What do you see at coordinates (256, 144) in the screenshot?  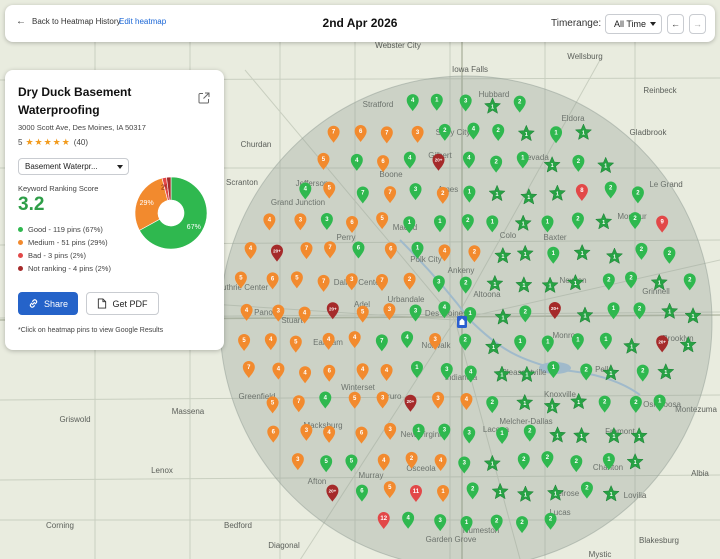 I see `place-label: Churdan` at bounding box center [256, 144].